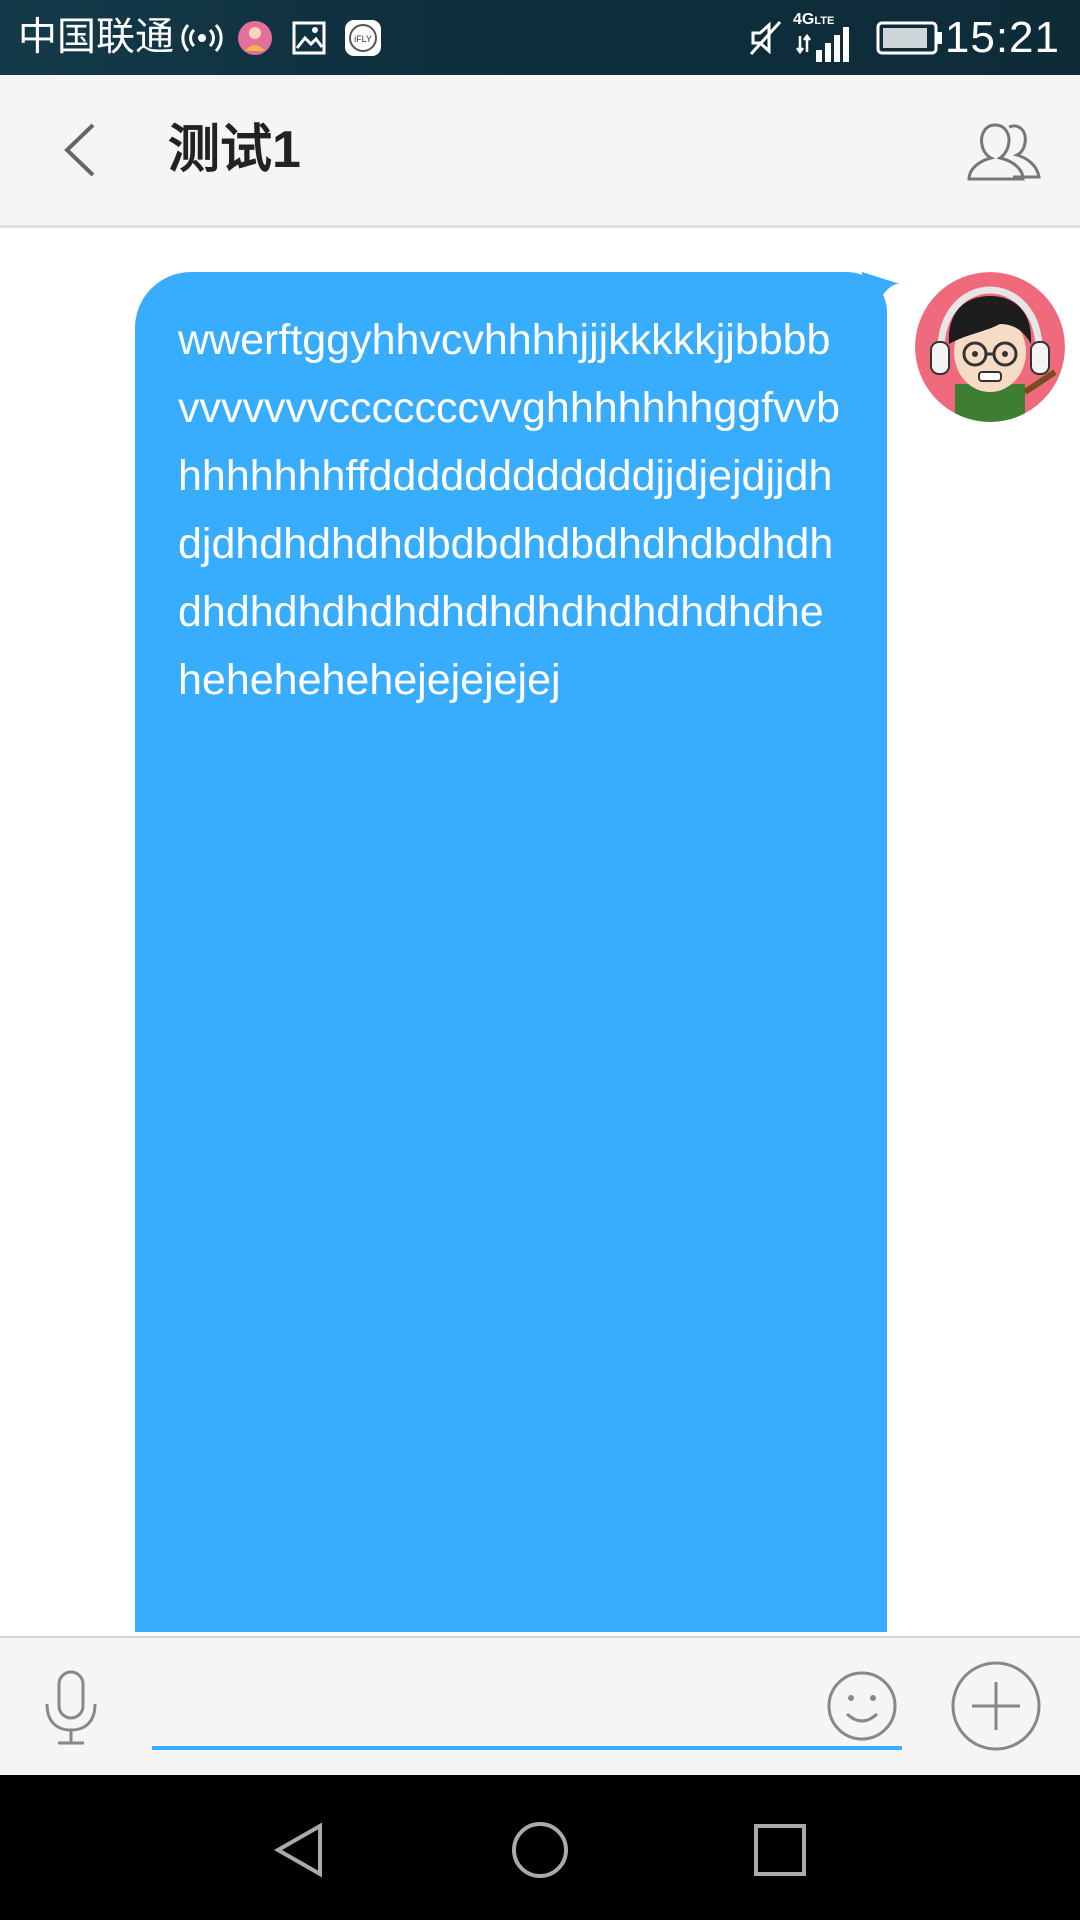  Describe the element at coordinates (540, 37) in the screenshot. I see `status-bar: 中国联通 iFLY 4GLTE 15:21` at that location.